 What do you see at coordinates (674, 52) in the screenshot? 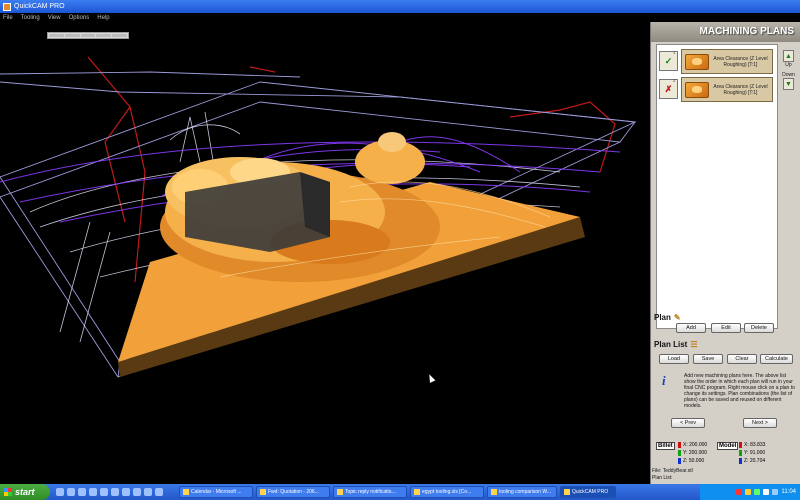
I see `plan-number: 1` at bounding box center [674, 52].